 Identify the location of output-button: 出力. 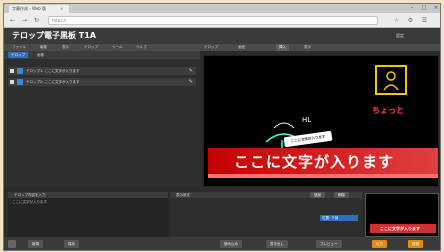
(379, 244).